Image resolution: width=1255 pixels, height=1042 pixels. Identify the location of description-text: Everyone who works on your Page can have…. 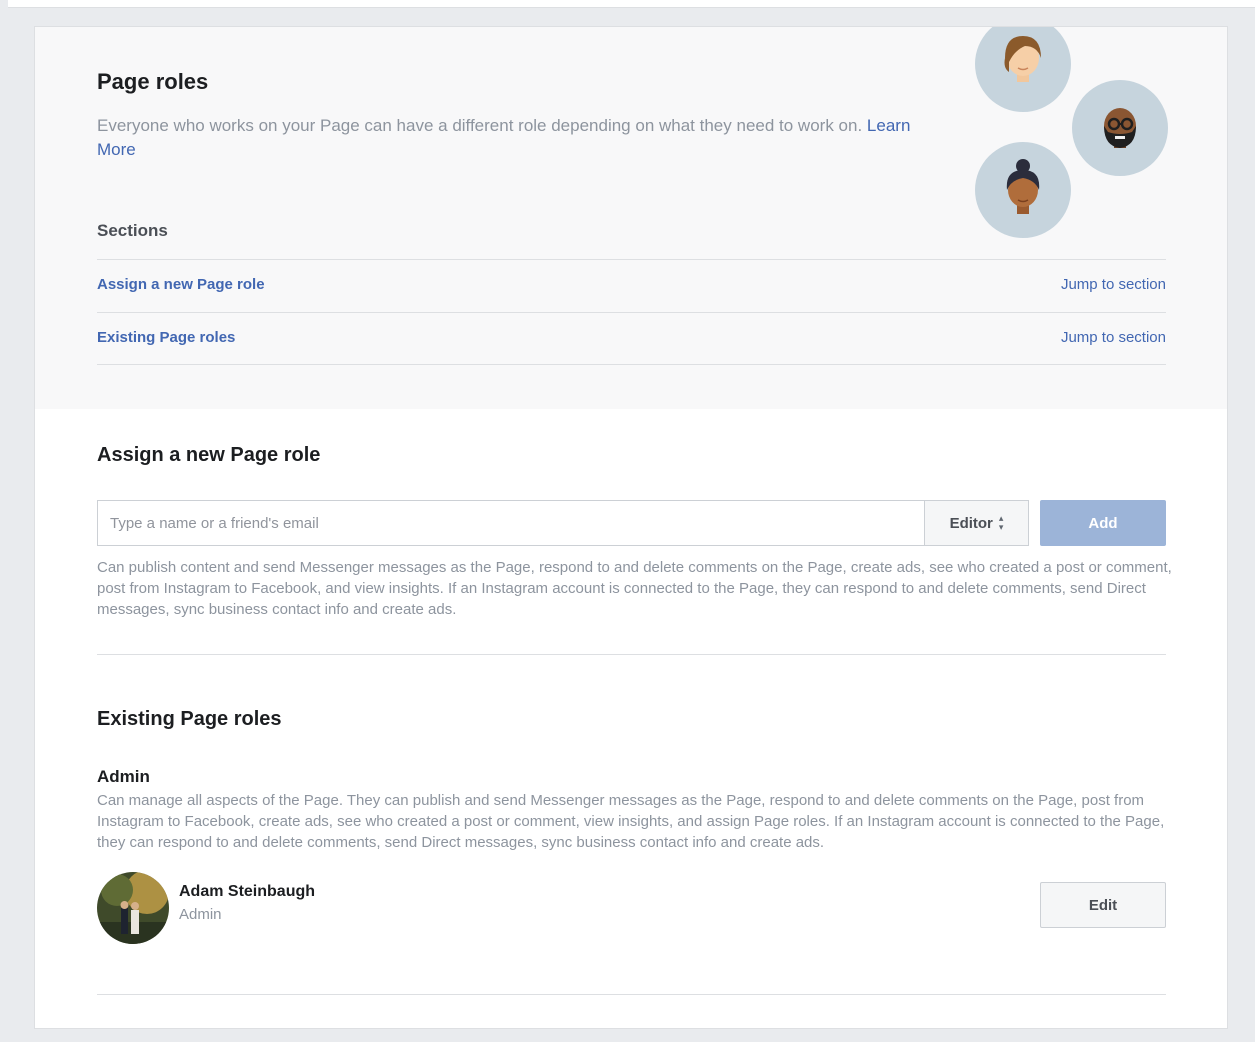
(480, 125).